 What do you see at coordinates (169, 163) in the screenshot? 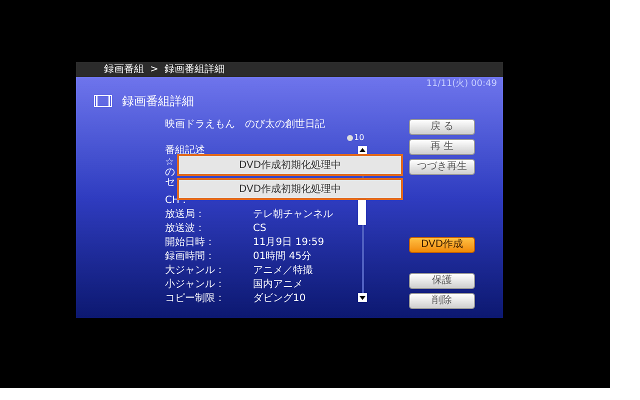
I see `description-line: ☆` at bounding box center [169, 163].